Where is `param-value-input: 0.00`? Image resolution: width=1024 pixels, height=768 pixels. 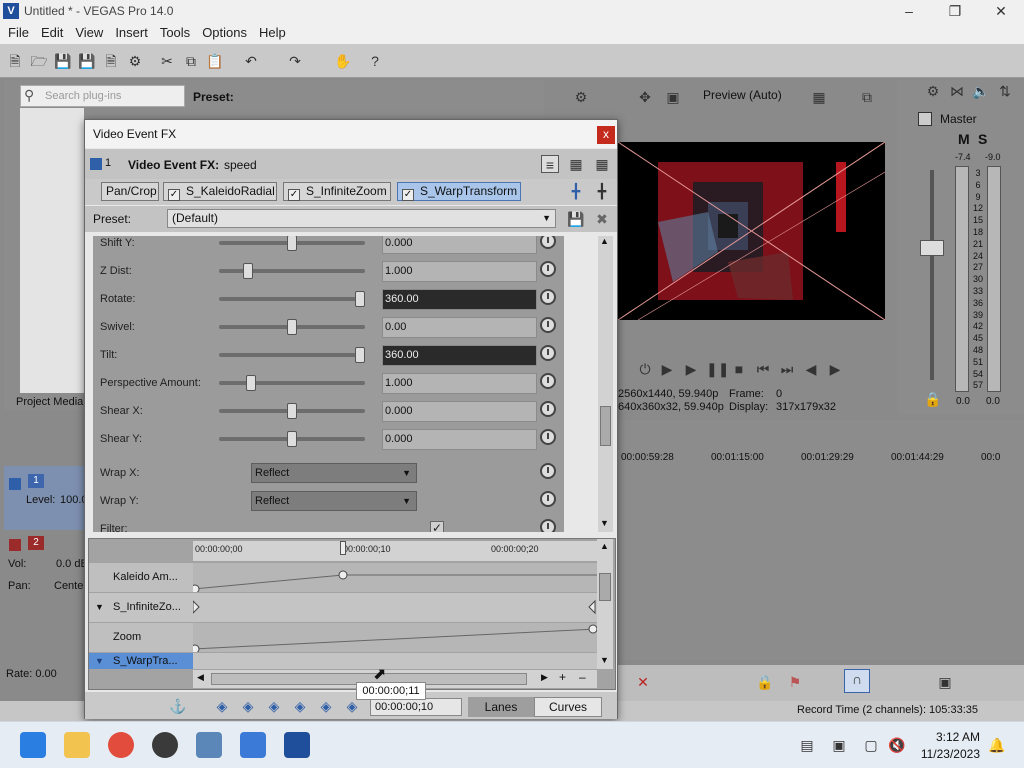
param-value-input: 0.00 is located at coordinates (459, 327).